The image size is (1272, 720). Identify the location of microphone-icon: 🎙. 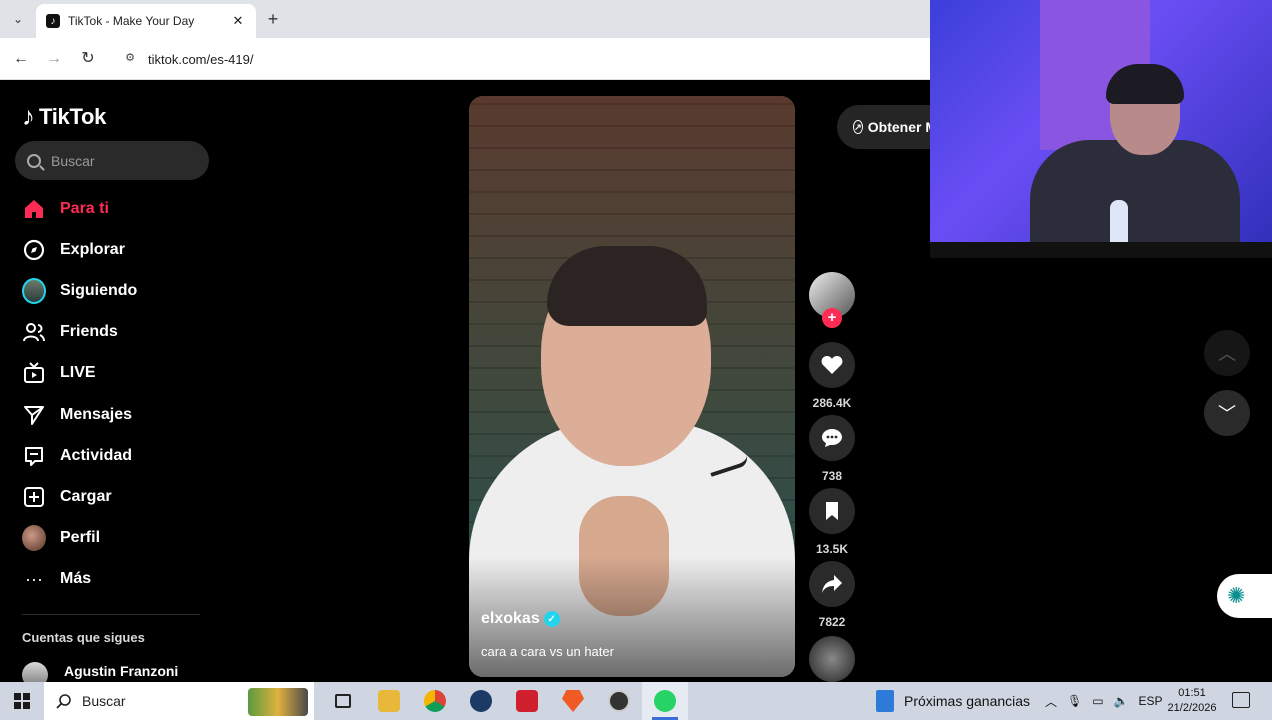
(1074, 701).